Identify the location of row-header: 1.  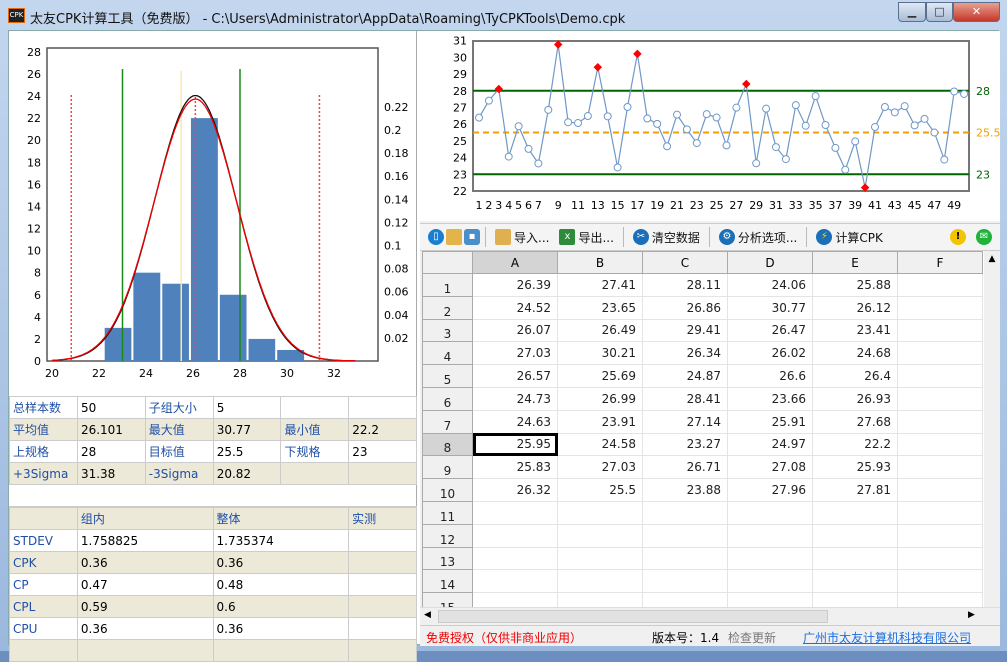
(447, 285).